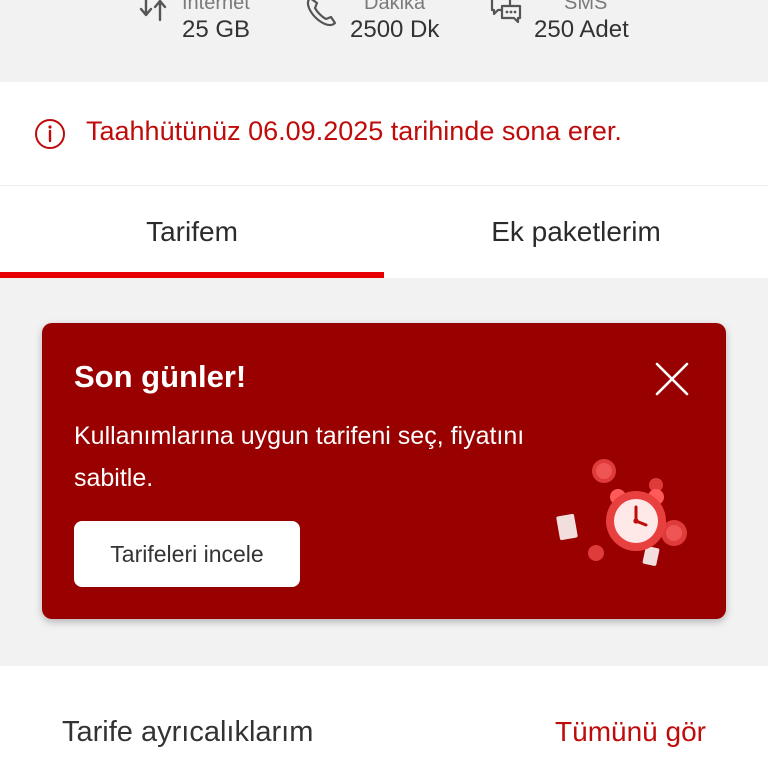 This screenshot has height=768, width=768. What do you see at coordinates (322, 15) in the screenshot?
I see `phone-icon` at bounding box center [322, 15].